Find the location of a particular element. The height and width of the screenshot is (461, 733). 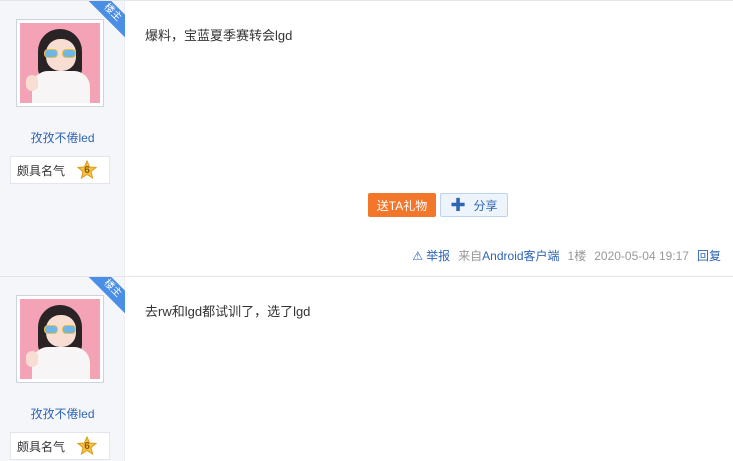

report-link: ⚠ 举报 is located at coordinates (431, 255).